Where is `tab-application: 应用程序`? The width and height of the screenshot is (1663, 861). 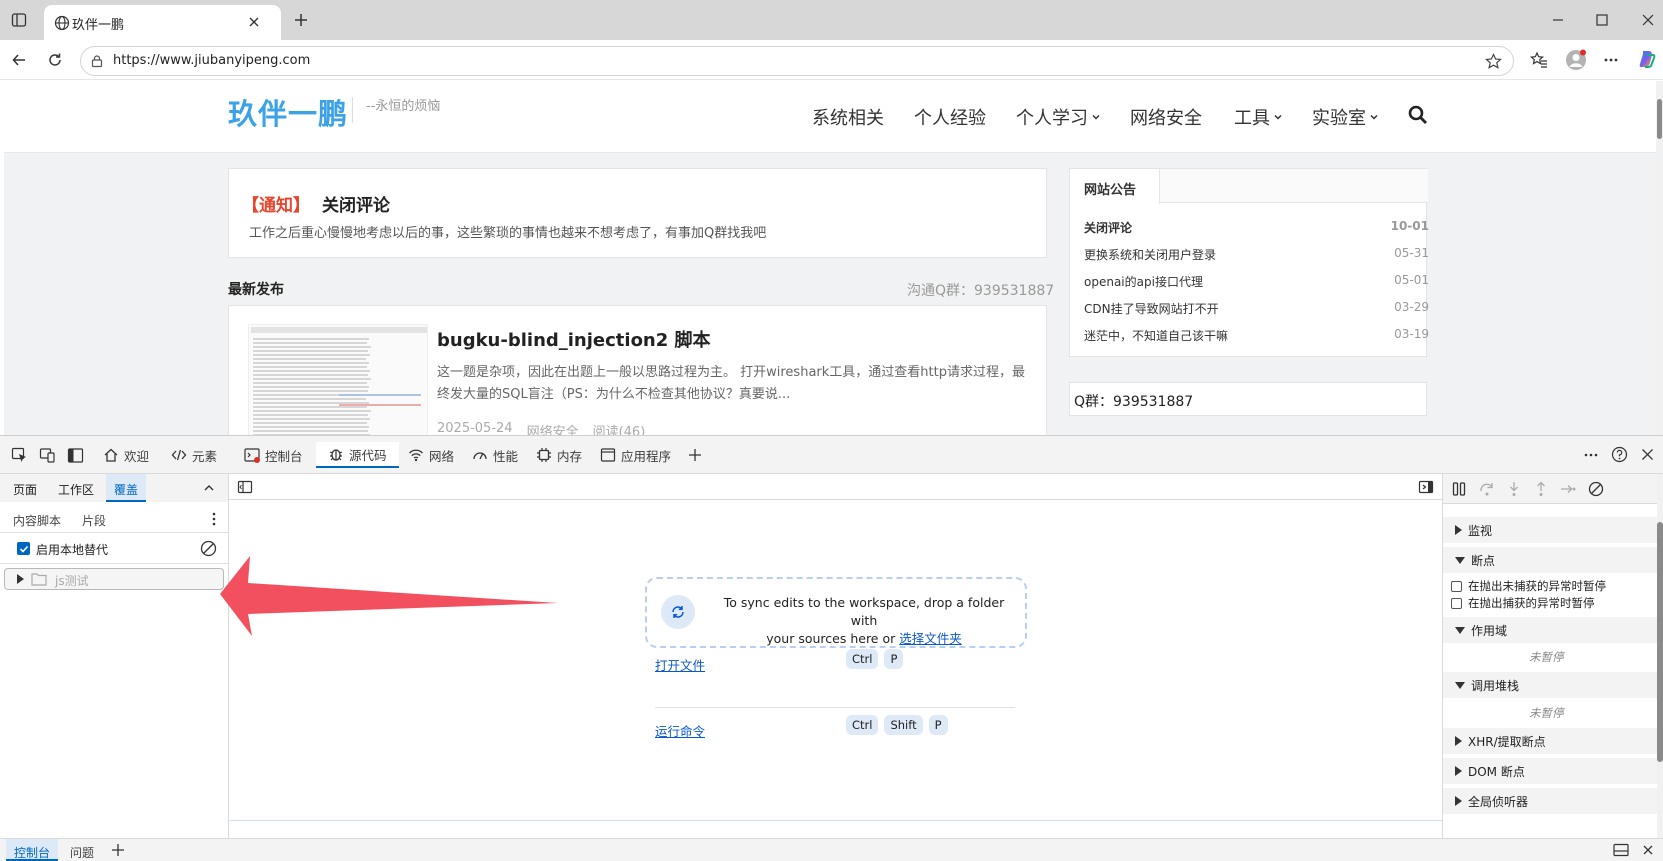
tab-application: 应用程序 is located at coordinates (635, 455).